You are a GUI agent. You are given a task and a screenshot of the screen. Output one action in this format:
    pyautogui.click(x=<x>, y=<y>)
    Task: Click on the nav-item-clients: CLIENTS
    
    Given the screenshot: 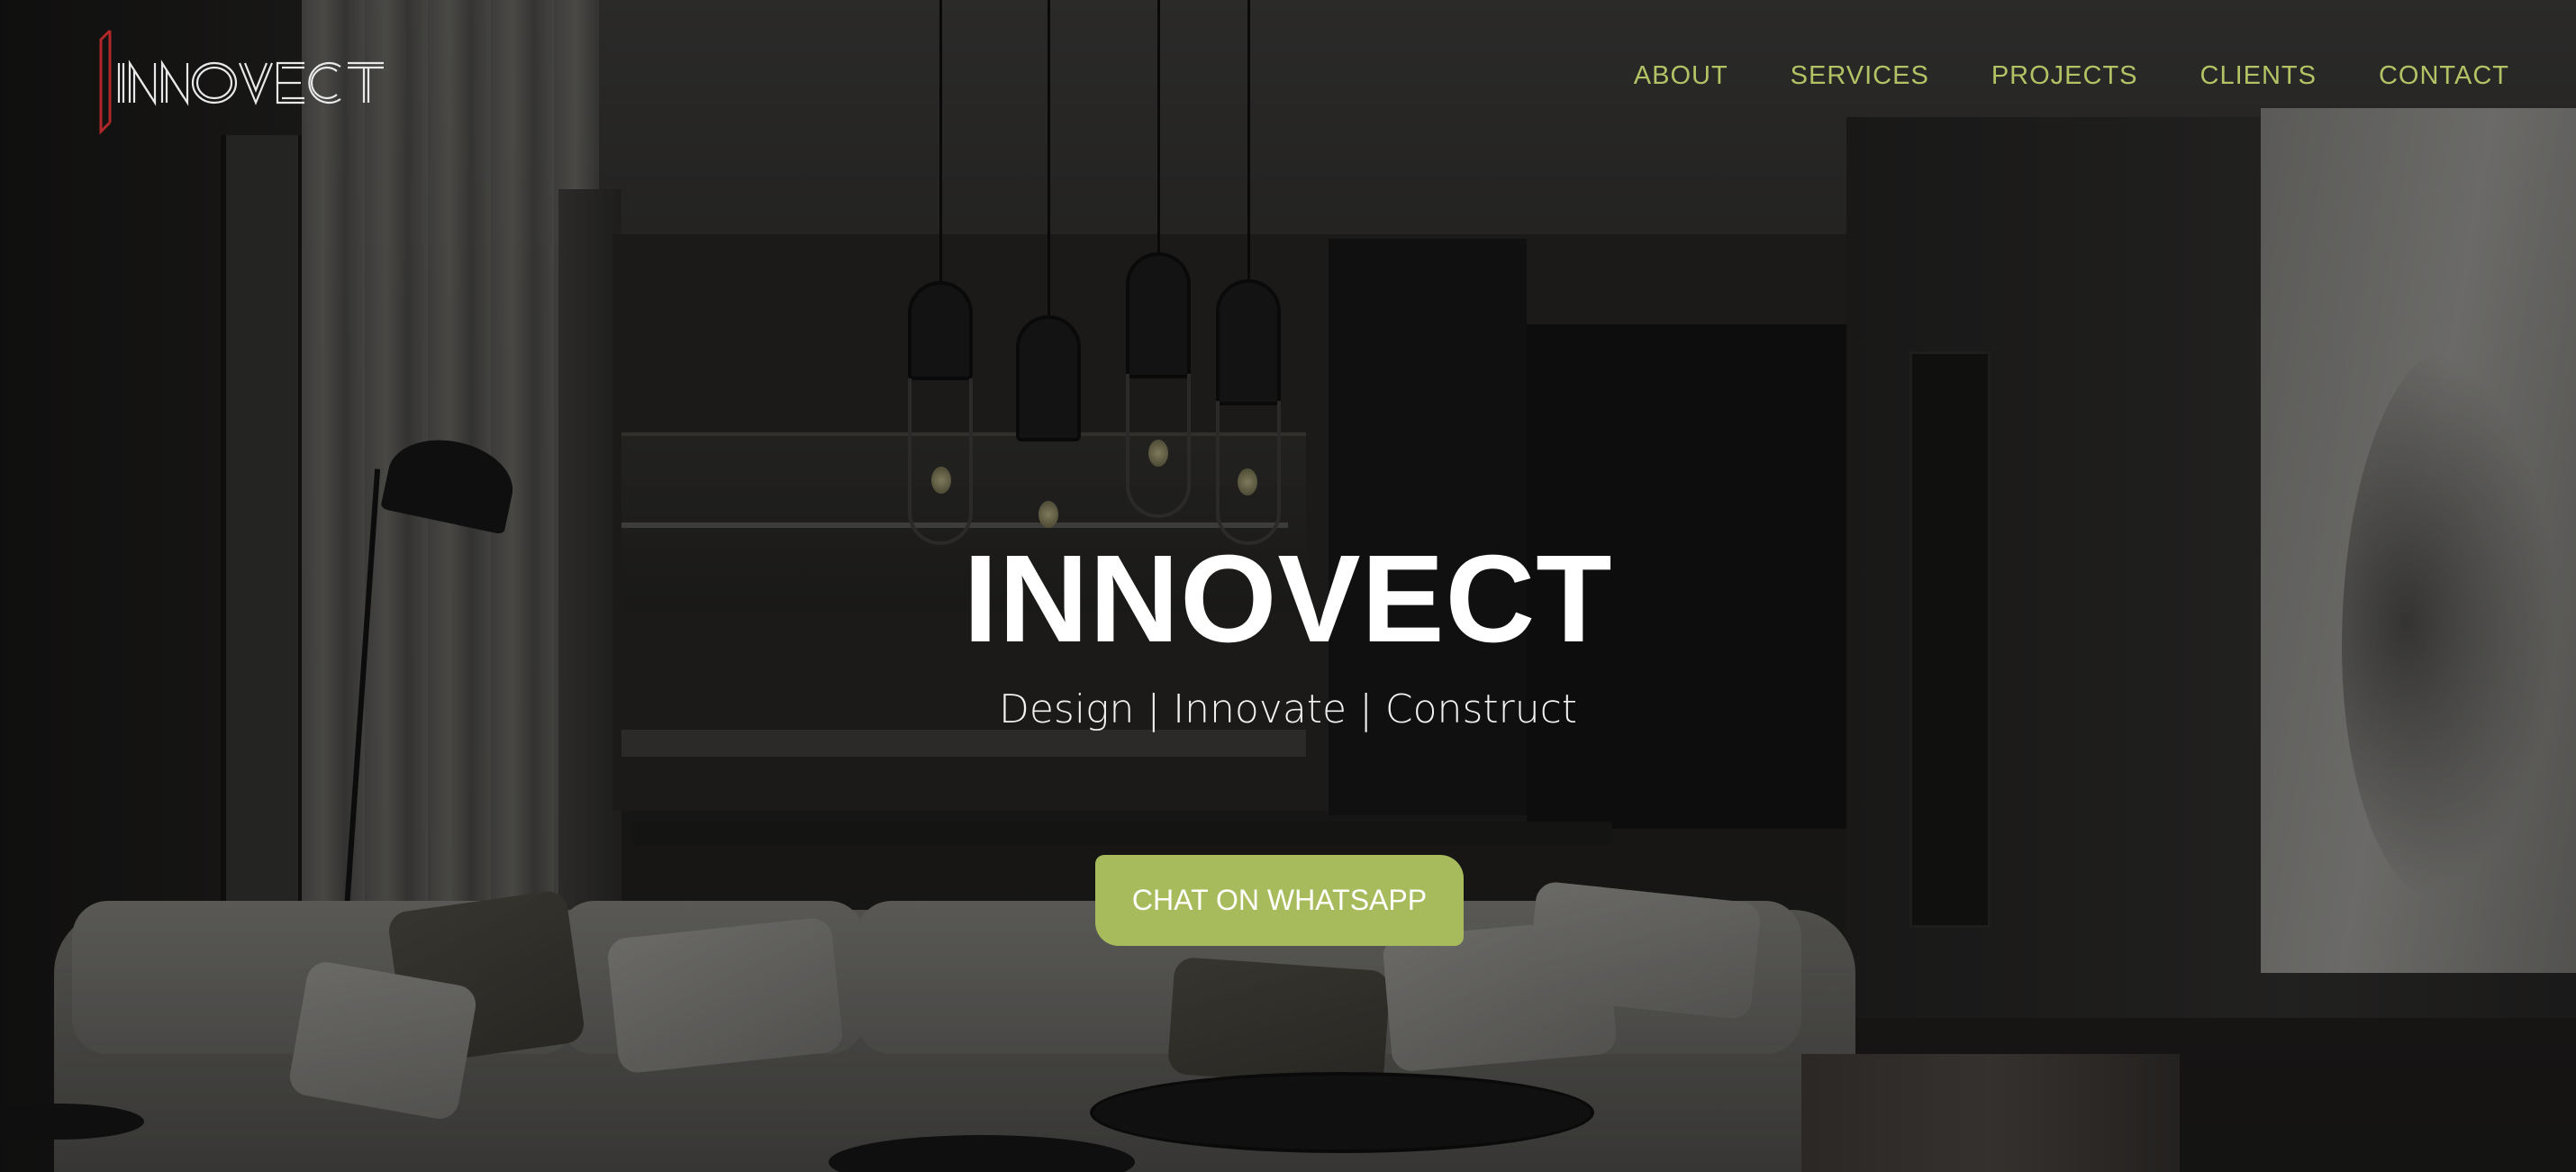 What is the action you would take?
    pyautogui.click(x=2258, y=75)
    